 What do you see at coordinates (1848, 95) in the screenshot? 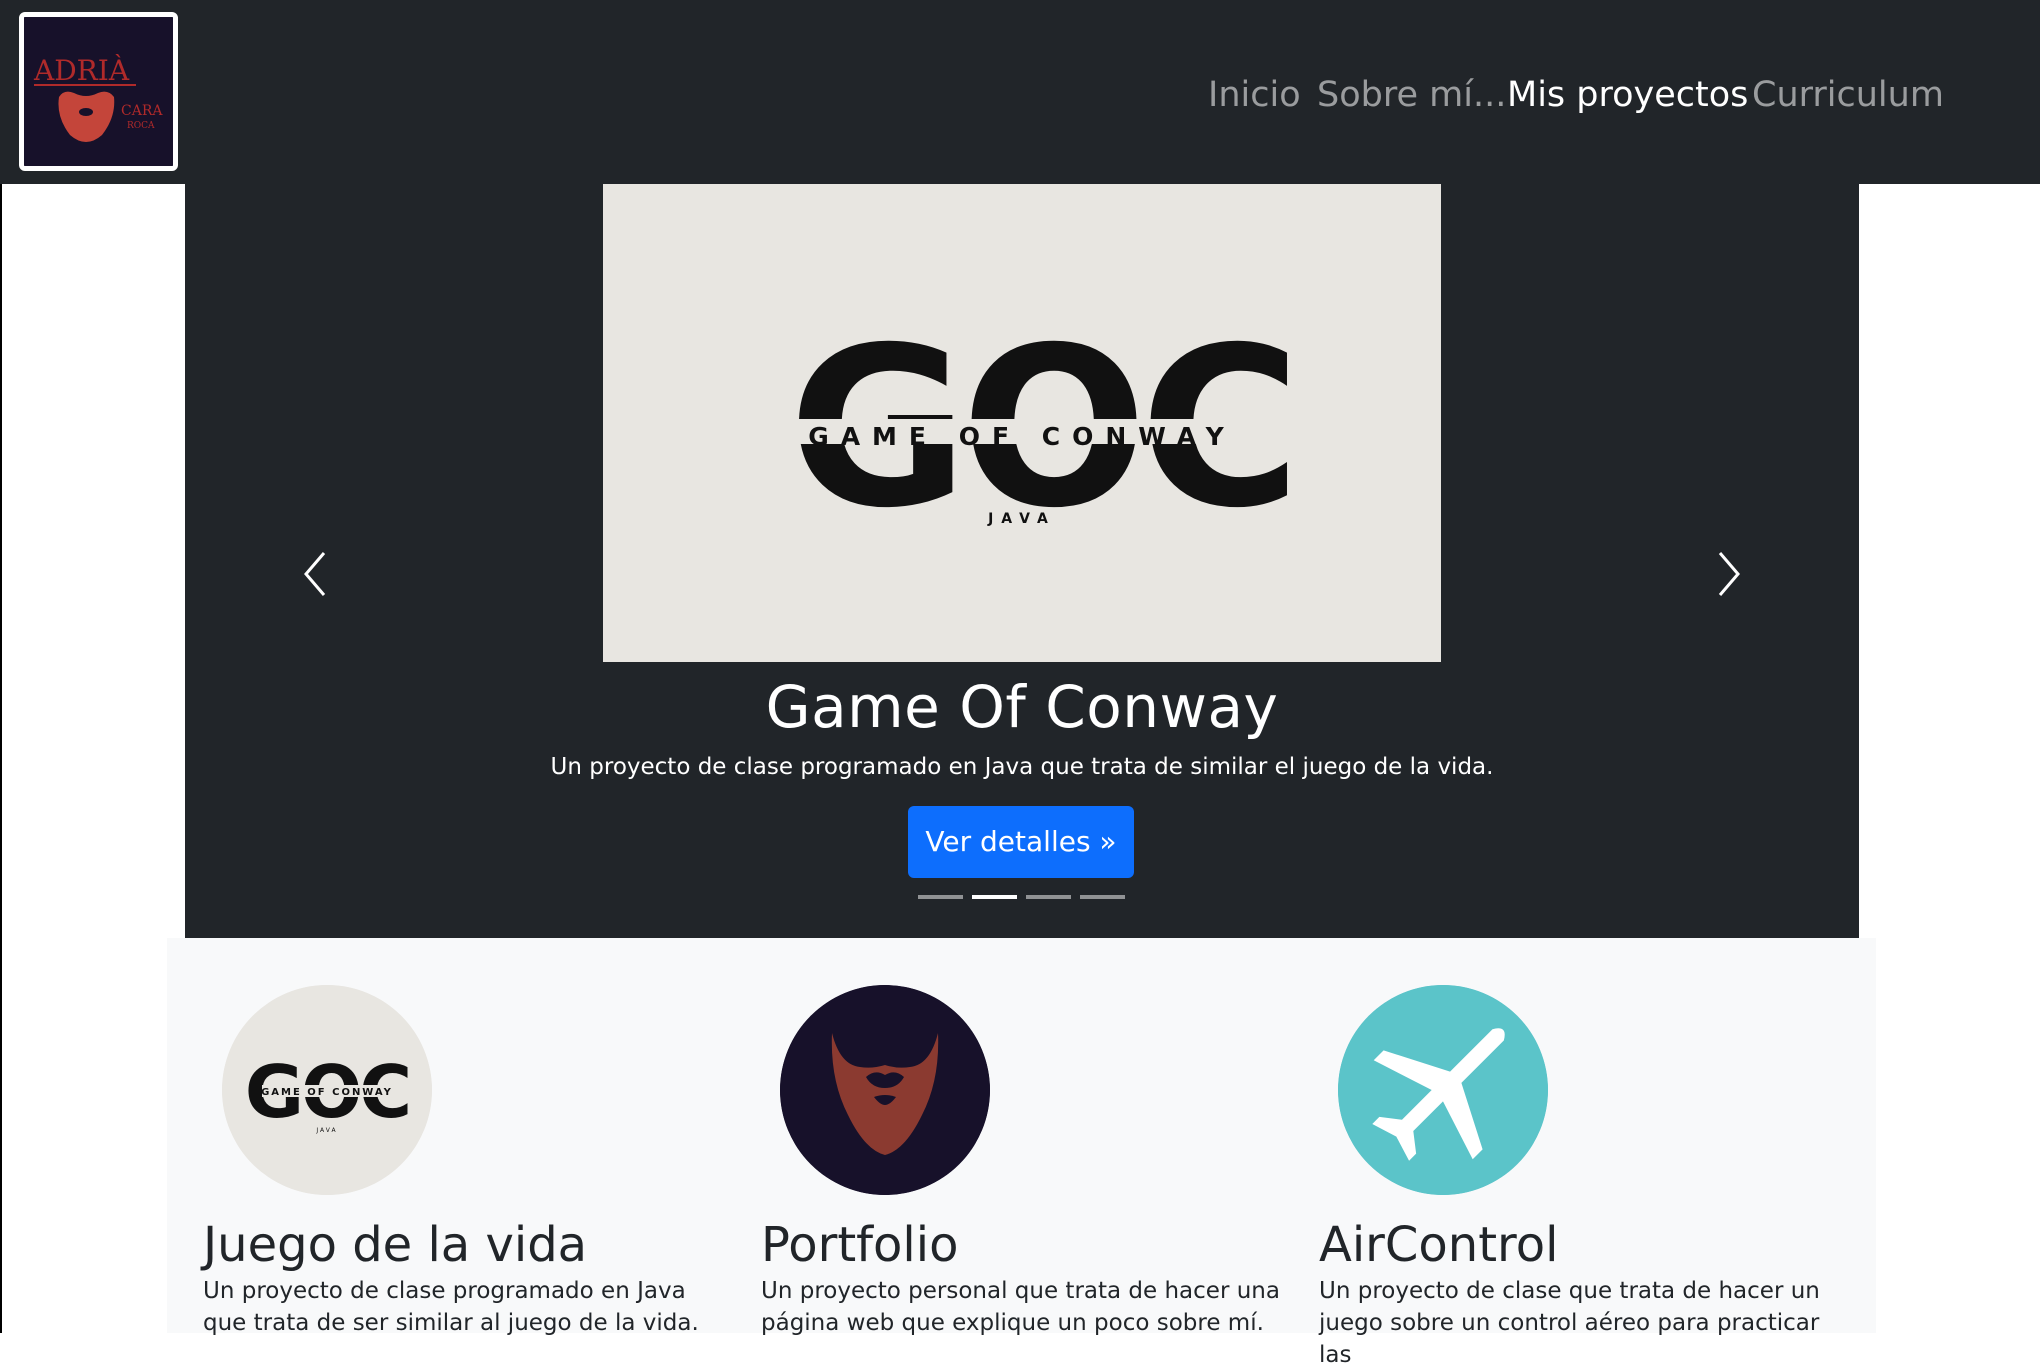
I see `nav-item-curriculum: Curriculum` at bounding box center [1848, 95].